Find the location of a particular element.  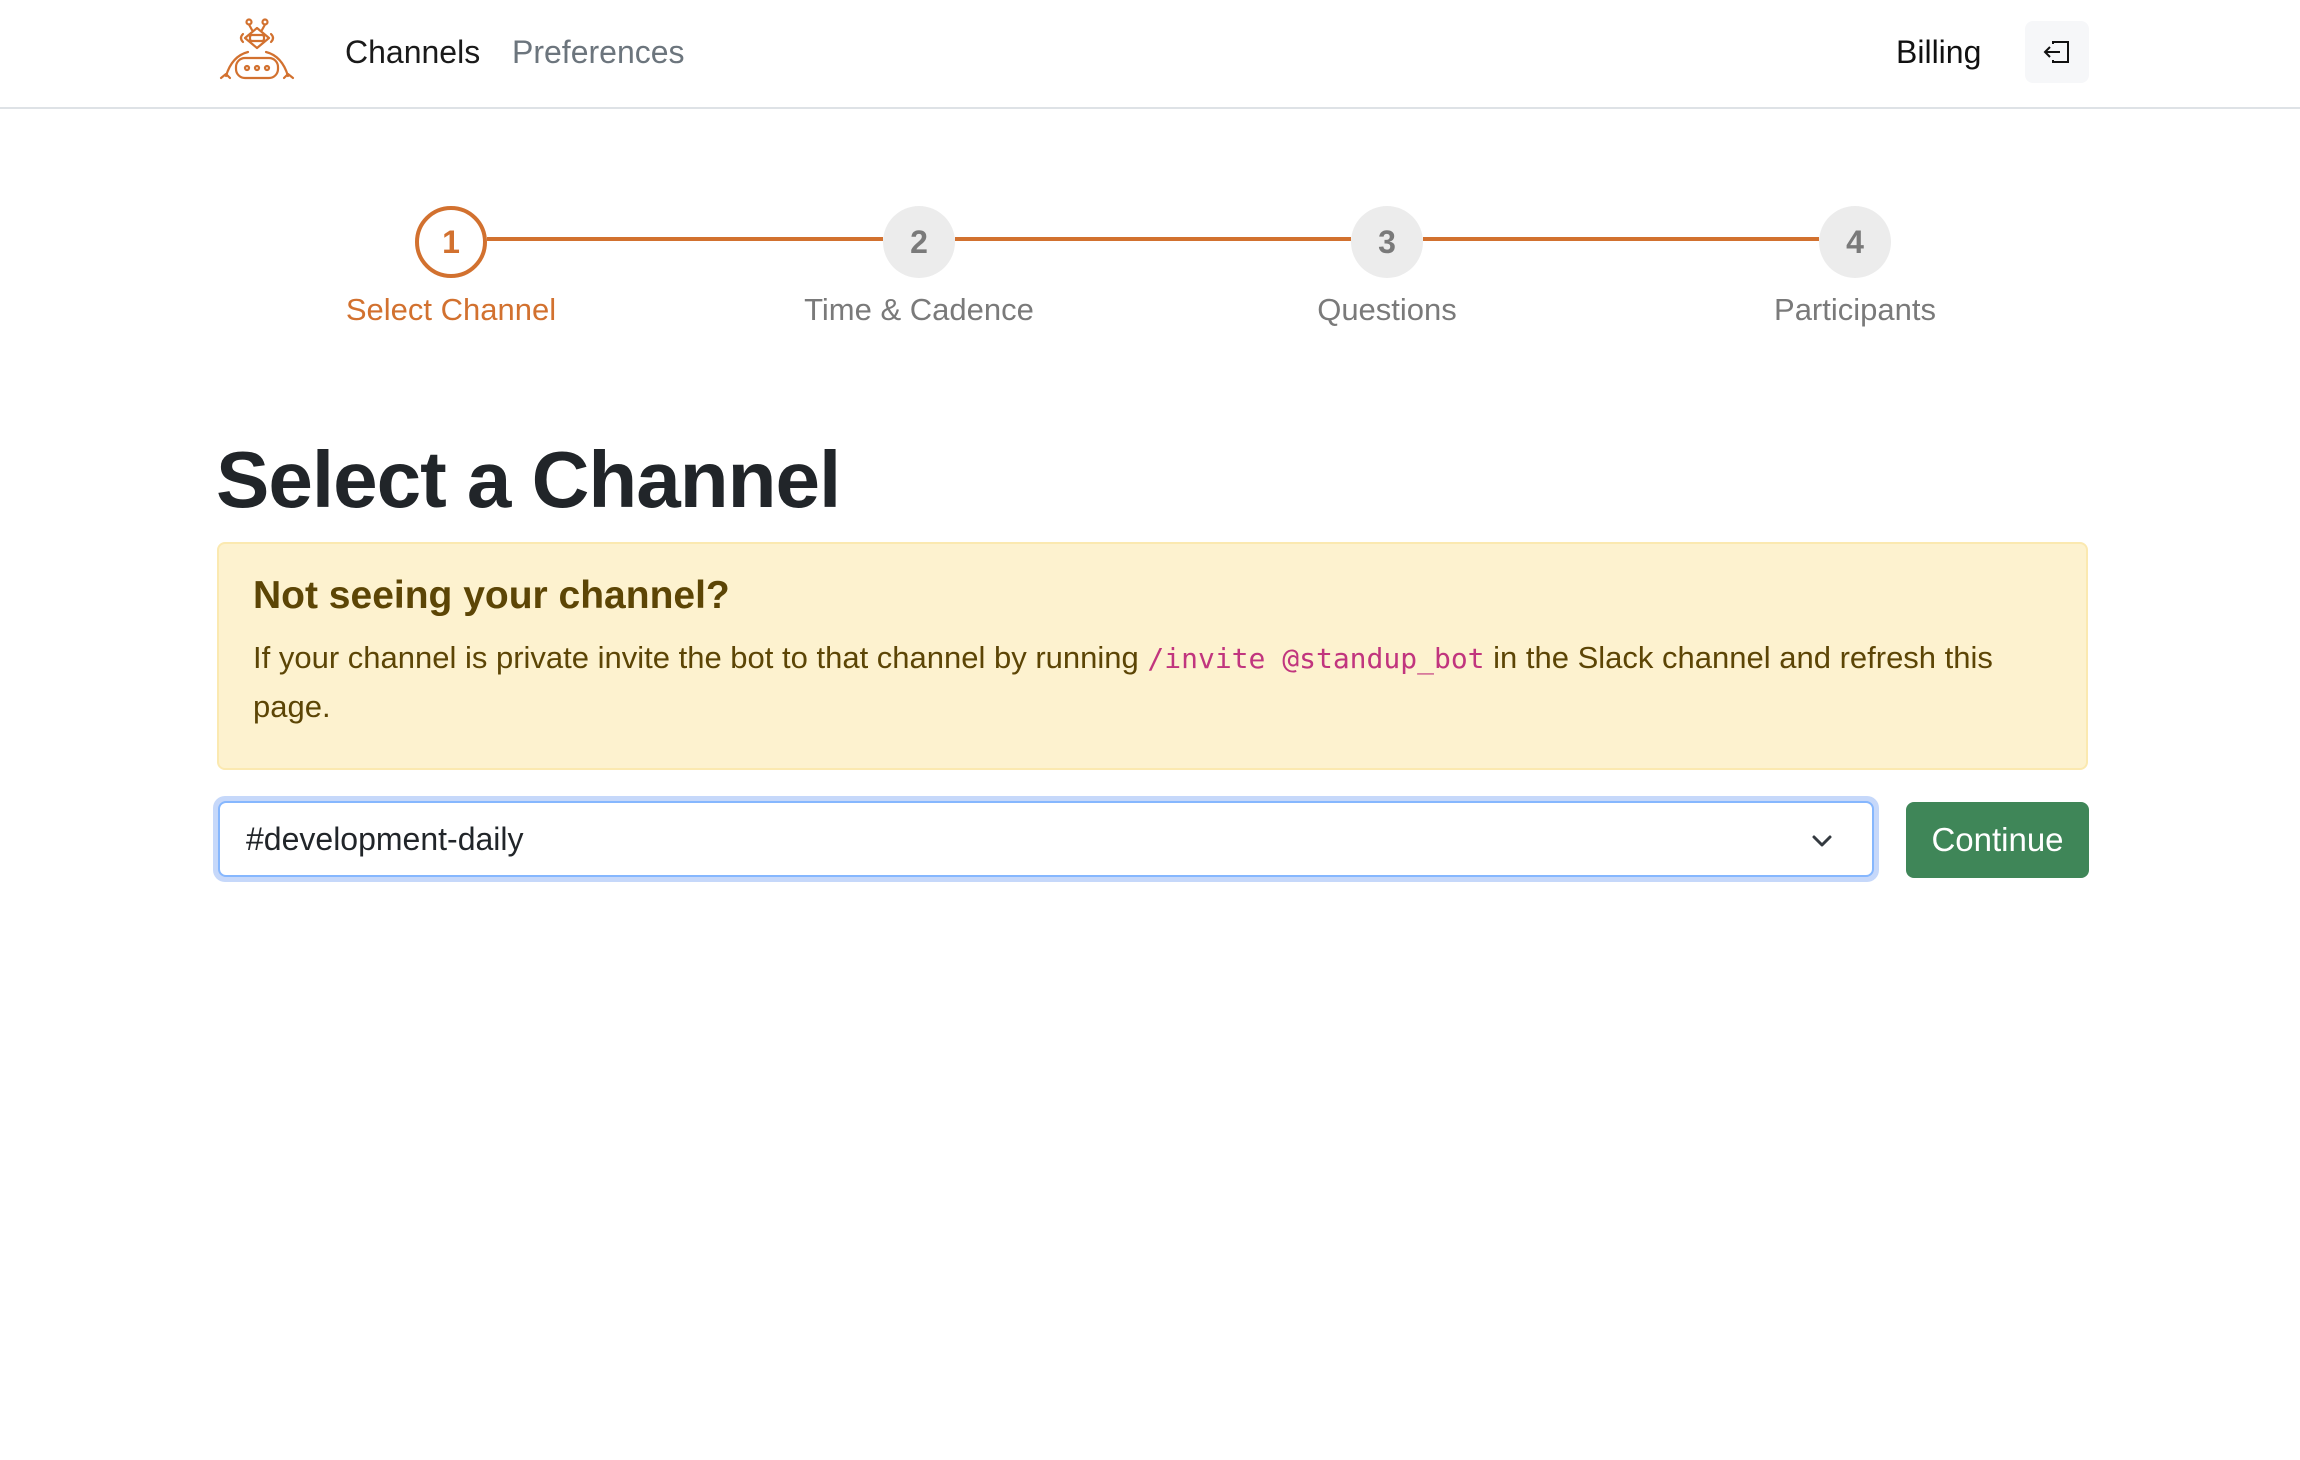

step-4-label: Participants is located at coordinates (1855, 309).